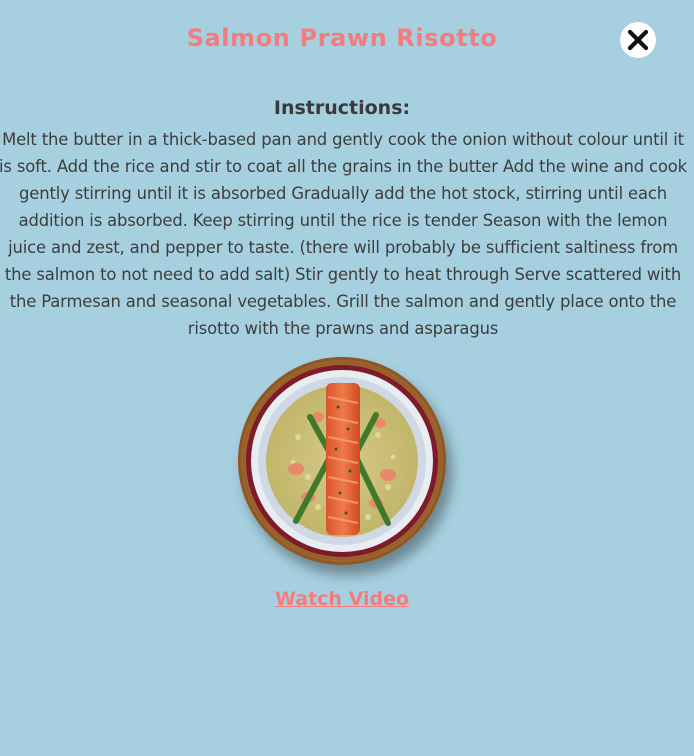  What do you see at coordinates (342, 108) in the screenshot?
I see `instructions-heading: Instructions:` at bounding box center [342, 108].